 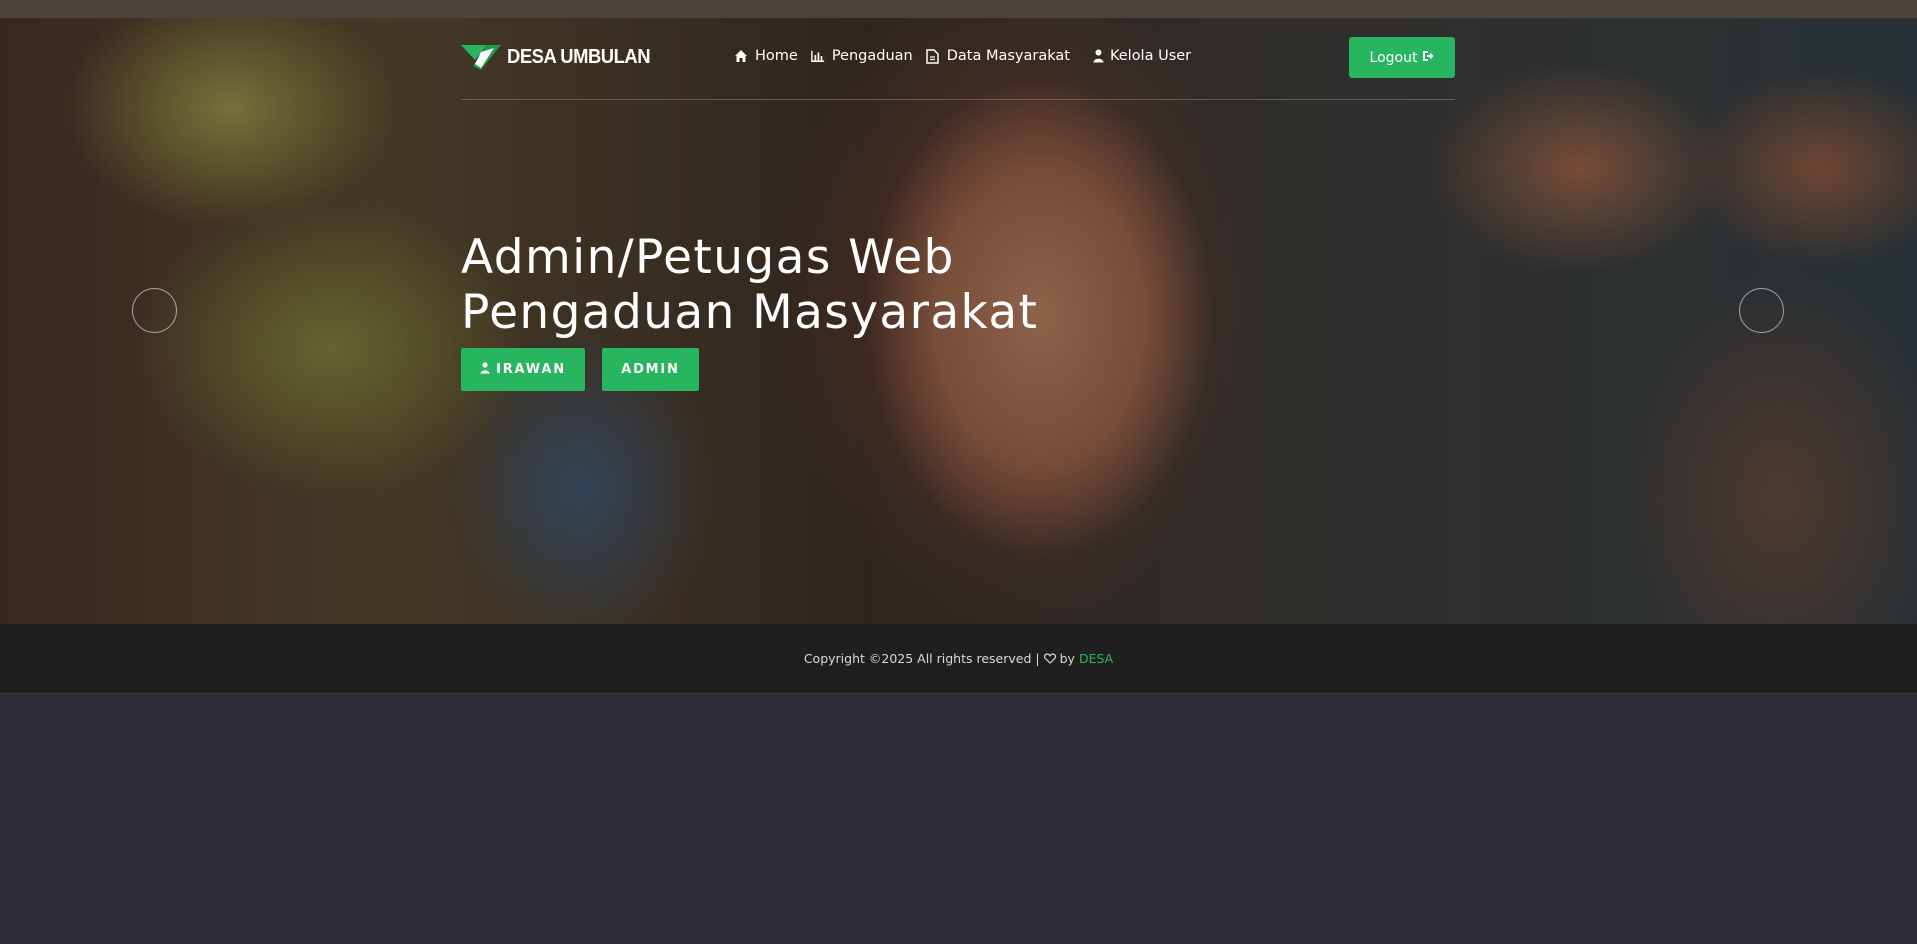 I want to click on nav-item-kelola-user: Kelola User, so click(x=1141, y=56).